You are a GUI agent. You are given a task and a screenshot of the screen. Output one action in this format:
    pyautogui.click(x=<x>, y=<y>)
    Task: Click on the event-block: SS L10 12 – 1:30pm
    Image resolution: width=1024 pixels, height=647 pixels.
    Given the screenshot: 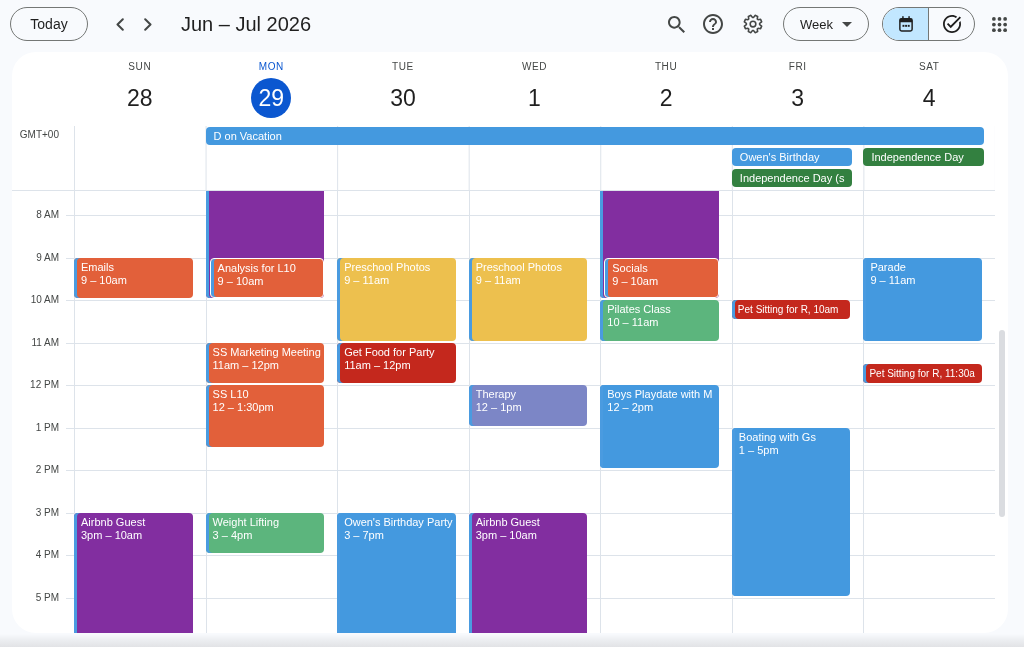 What is the action you would take?
    pyautogui.click(x=265, y=416)
    